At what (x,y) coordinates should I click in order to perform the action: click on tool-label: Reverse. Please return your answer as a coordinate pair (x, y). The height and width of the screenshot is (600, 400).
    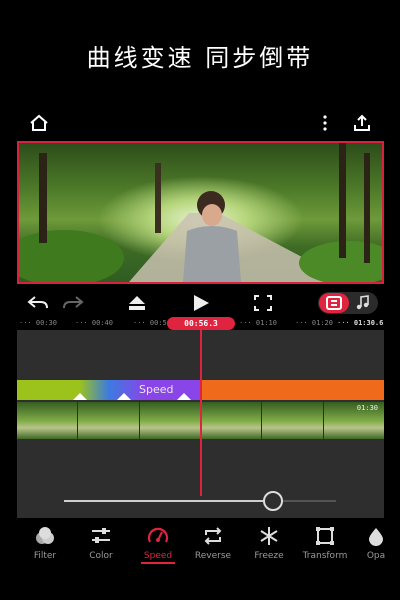
    Looking at the image, I should click on (213, 556).